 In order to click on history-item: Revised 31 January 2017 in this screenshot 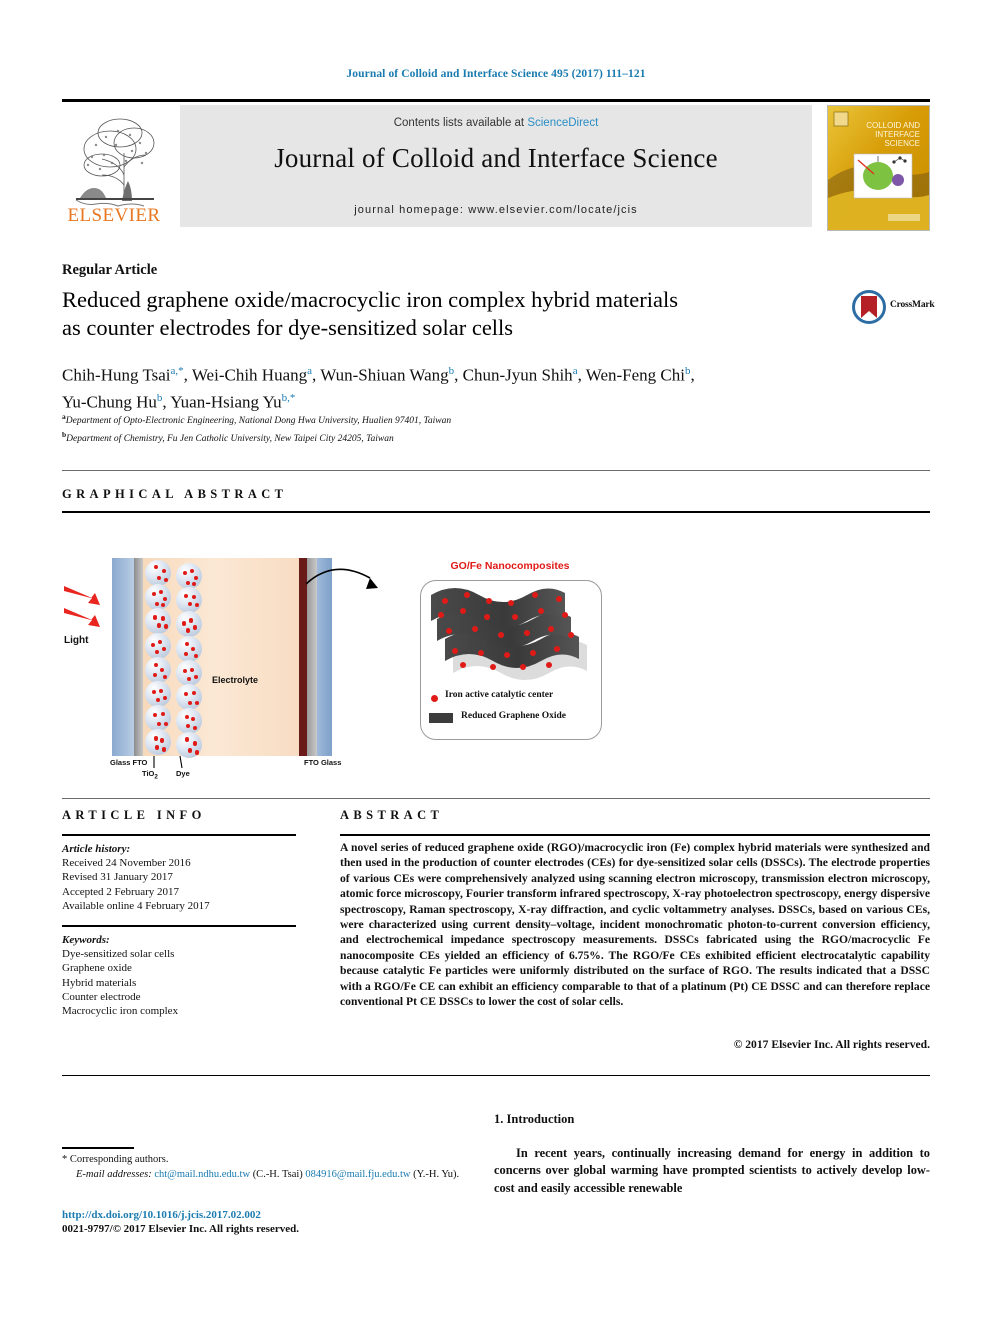, I will do `click(117, 877)`.